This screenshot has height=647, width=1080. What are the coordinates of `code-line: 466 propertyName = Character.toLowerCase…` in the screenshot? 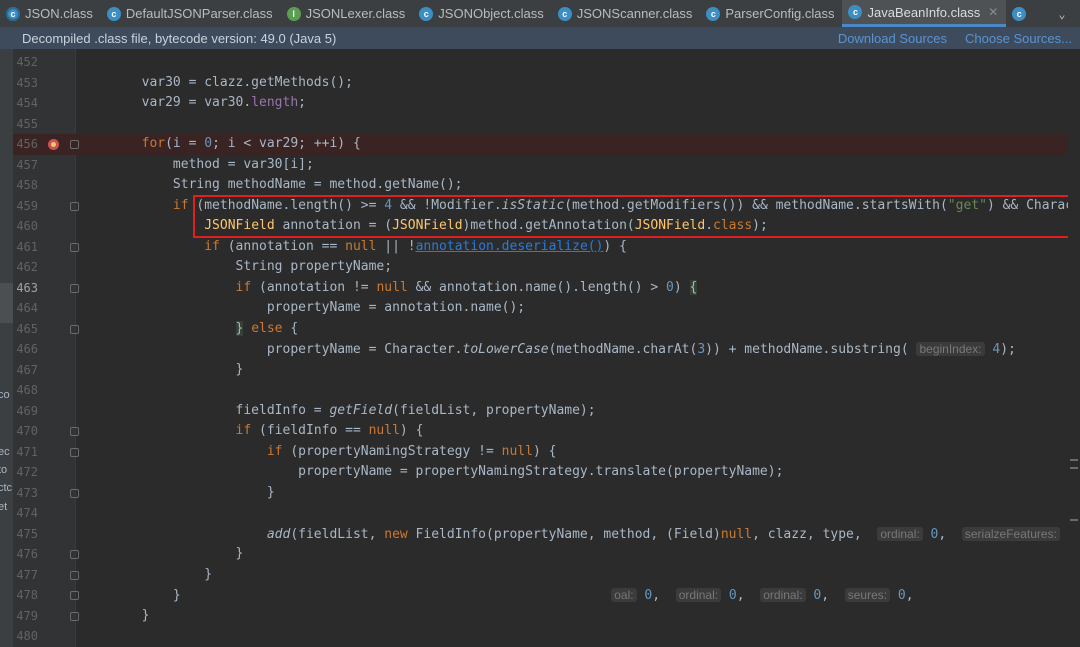 It's located at (546, 349).